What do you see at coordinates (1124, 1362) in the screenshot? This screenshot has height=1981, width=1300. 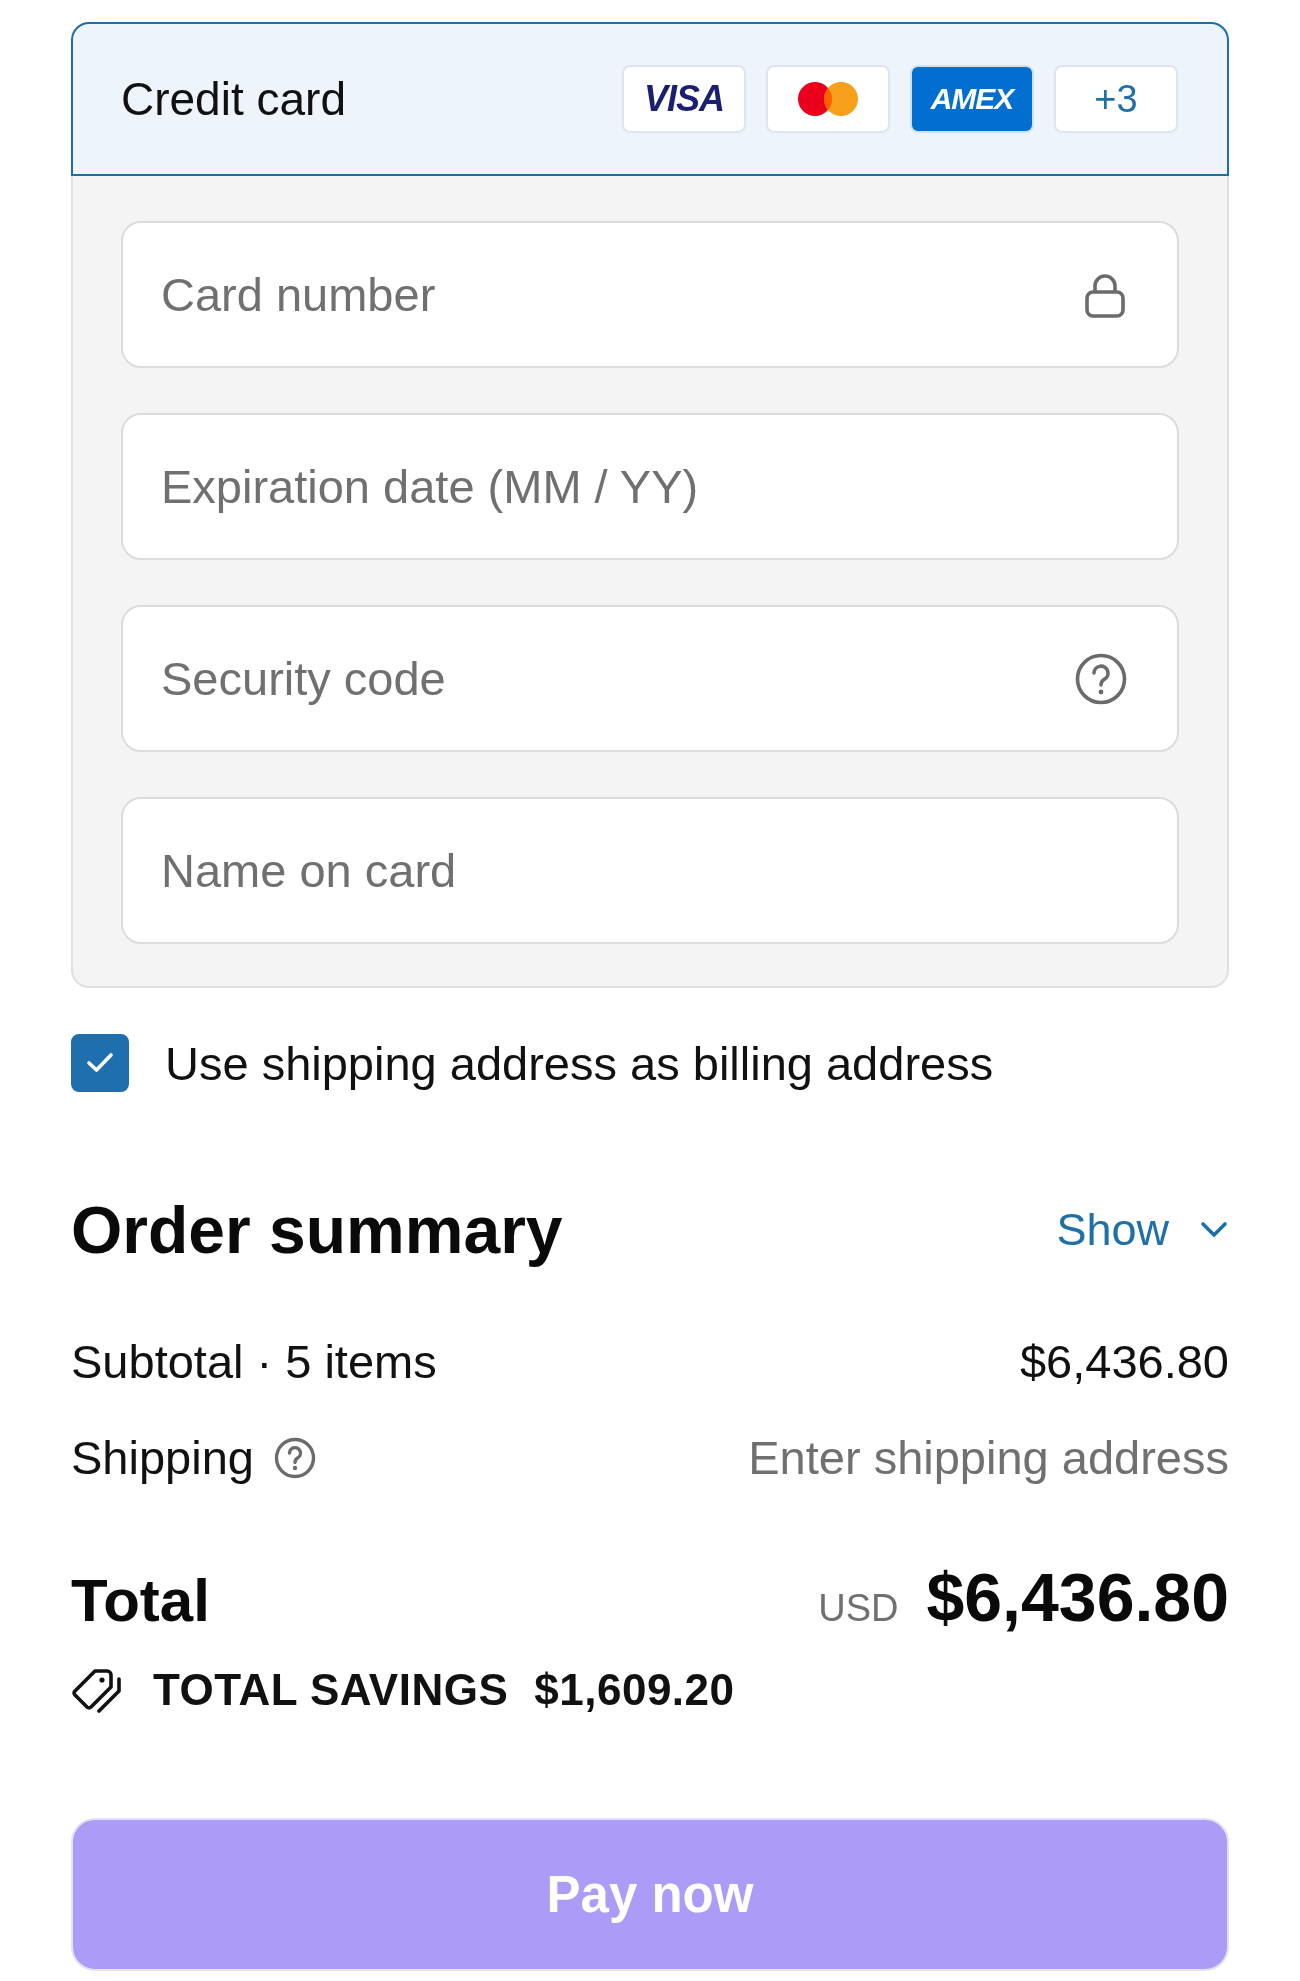 I see `summary-value: $6,436.80` at bounding box center [1124, 1362].